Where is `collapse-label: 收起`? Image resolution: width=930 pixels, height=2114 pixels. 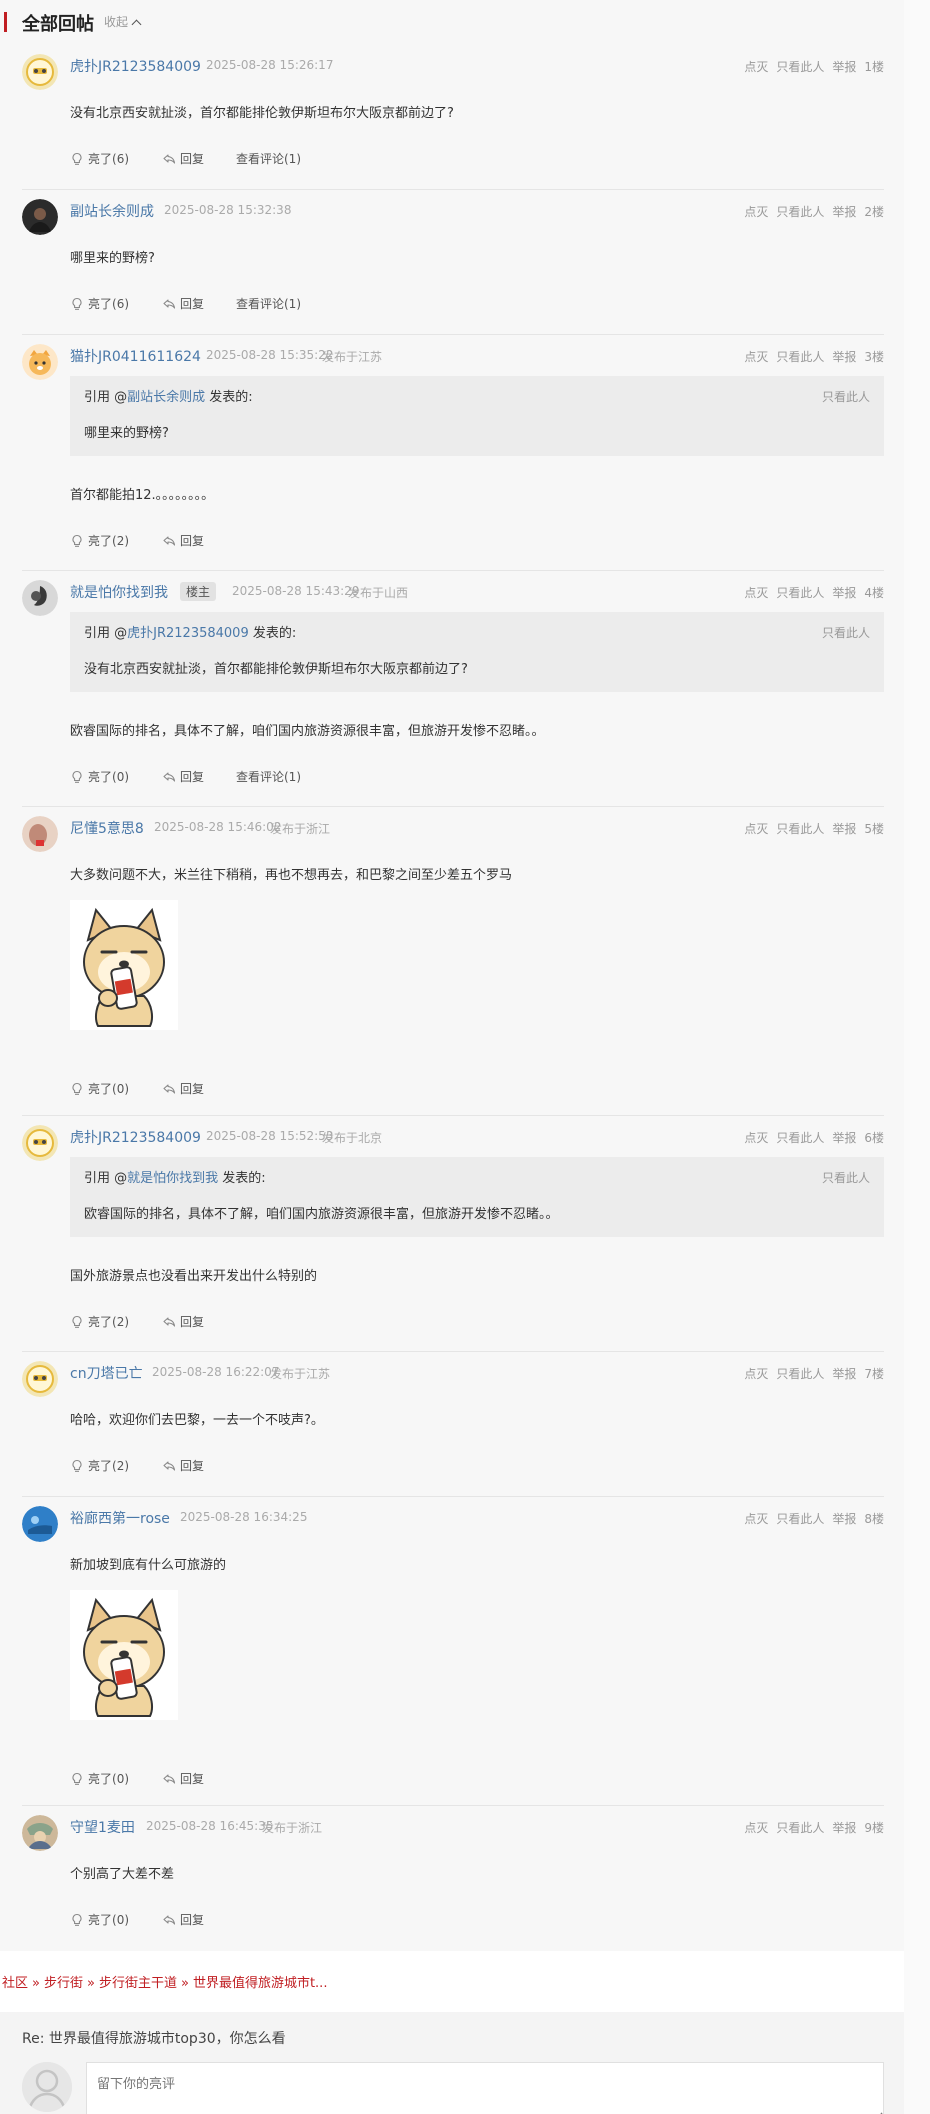 collapse-label: 收起 is located at coordinates (116, 22).